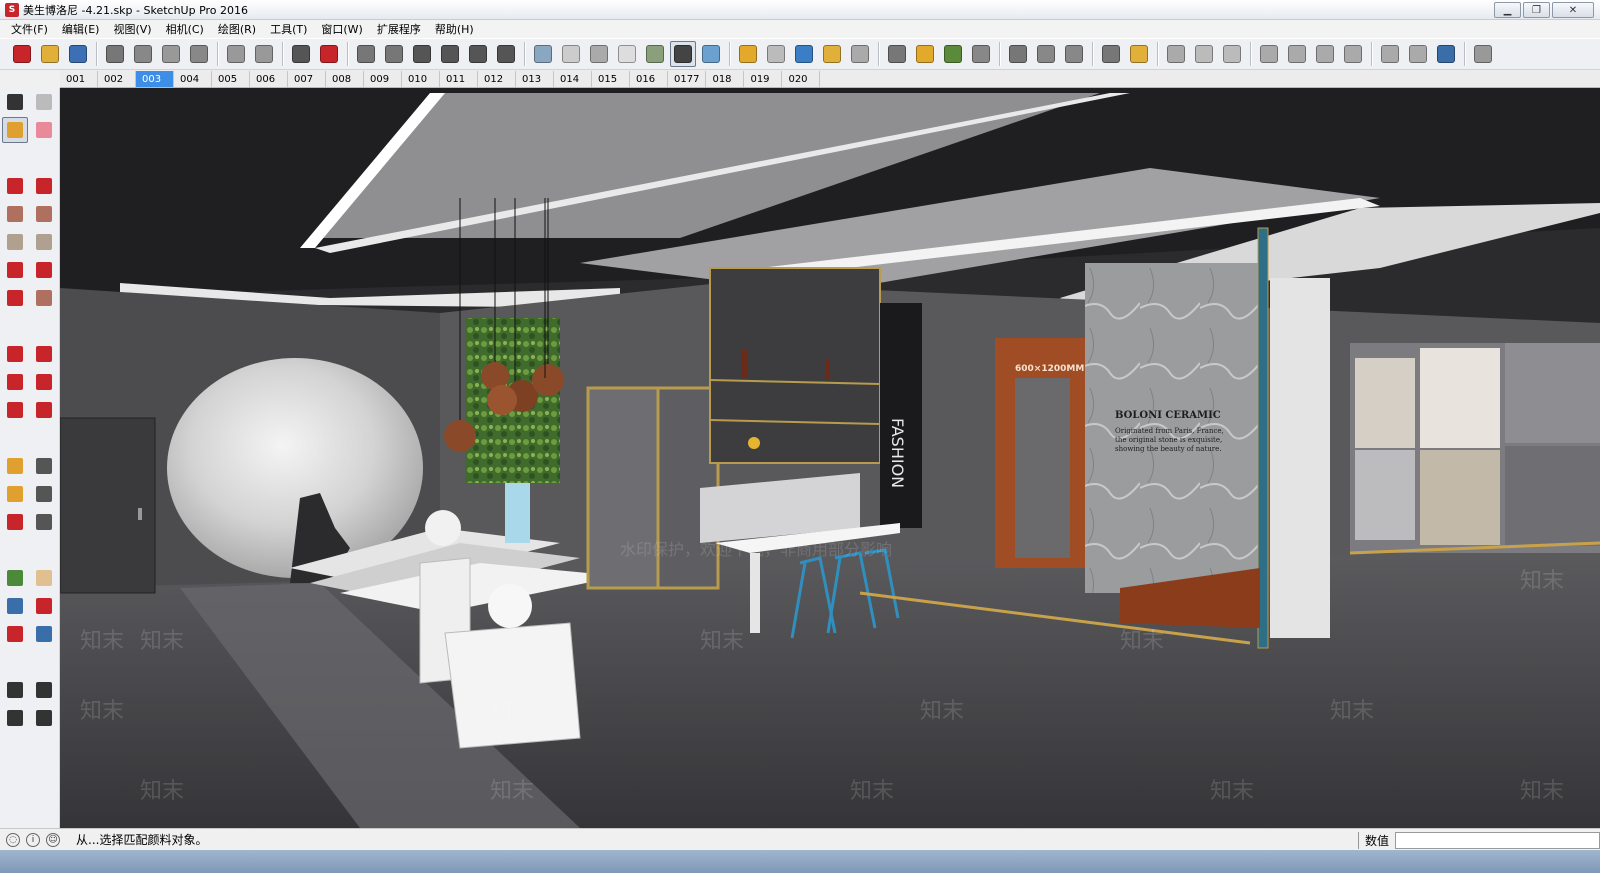 The width and height of the screenshot is (1600, 873). What do you see at coordinates (1353, 54) in the screenshot?
I see `layout-4-button` at bounding box center [1353, 54].